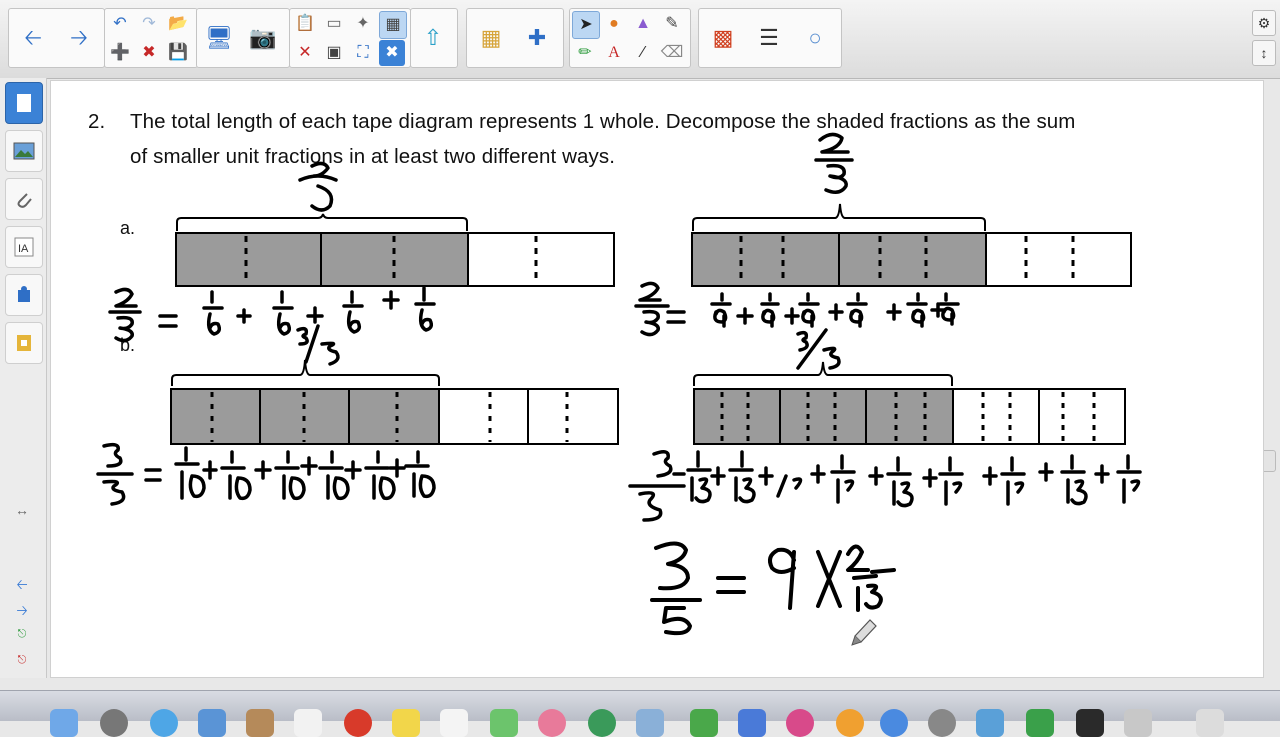 The image size is (1280, 737). Describe the element at coordinates (704, 723) in the screenshot. I see `numbers-icon` at that location.